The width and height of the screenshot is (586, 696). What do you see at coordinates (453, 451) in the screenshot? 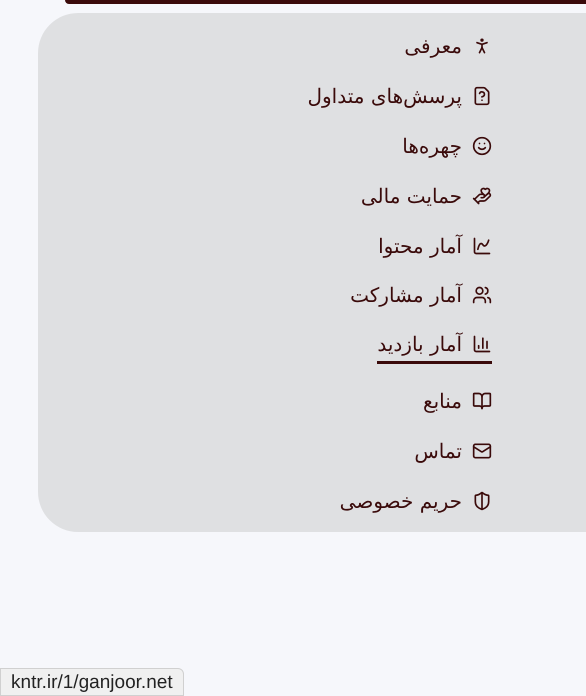
I see `menu-item: تماس` at bounding box center [453, 451].